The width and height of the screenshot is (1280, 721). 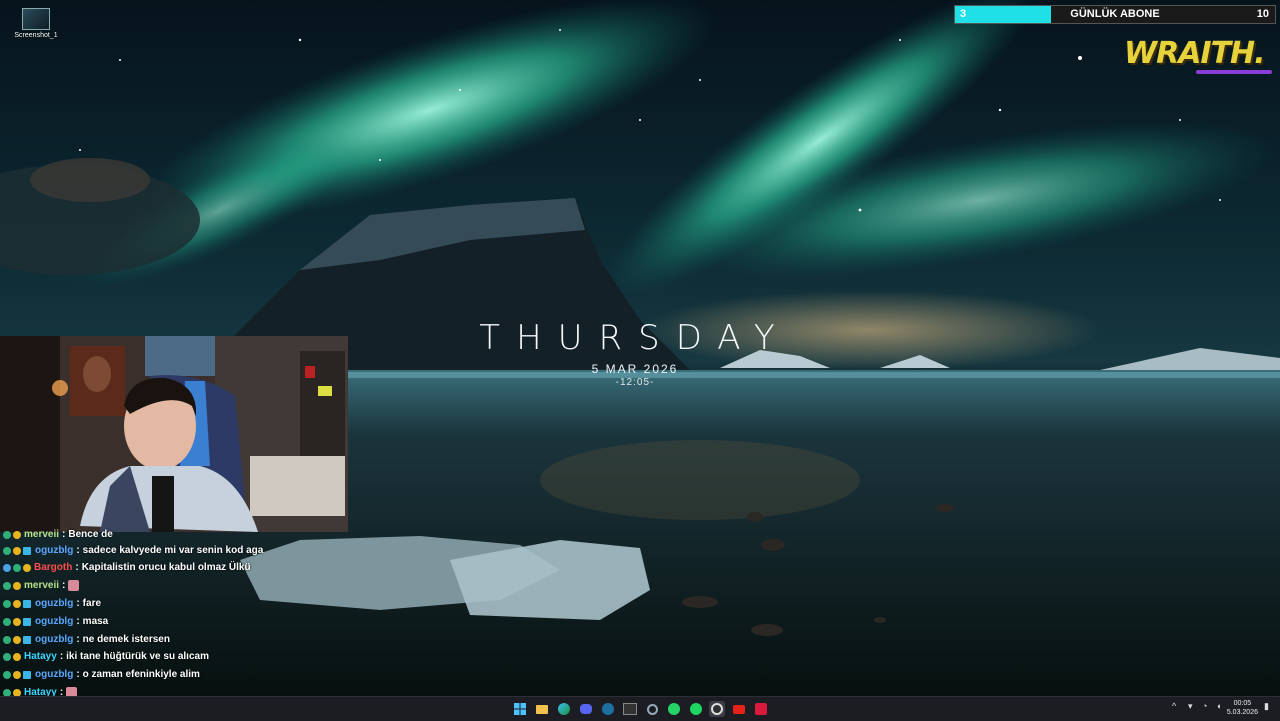 I want to click on goal-target-count: 10, so click(x=1262, y=14).